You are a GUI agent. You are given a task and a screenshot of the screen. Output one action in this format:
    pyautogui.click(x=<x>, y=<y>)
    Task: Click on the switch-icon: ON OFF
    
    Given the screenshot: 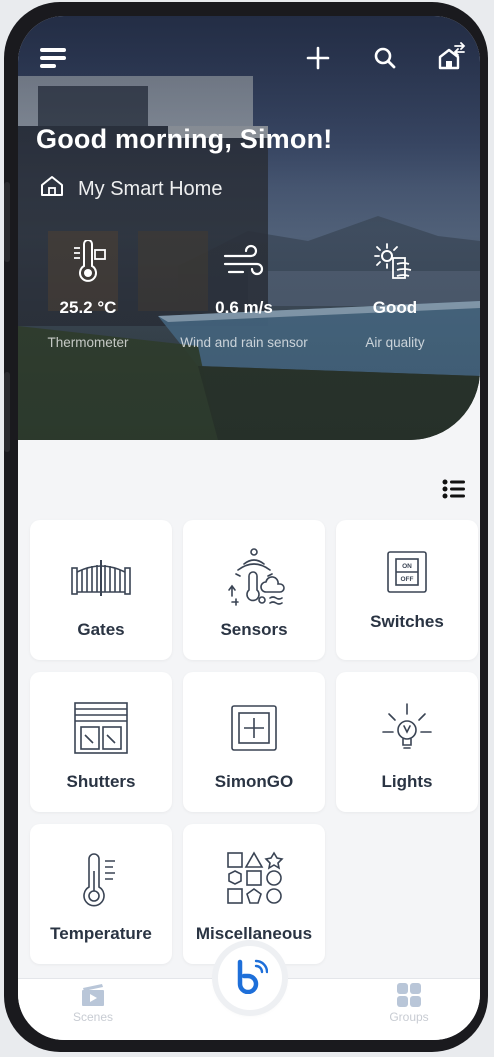 What is the action you would take?
    pyautogui.click(x=407, y=572)
    